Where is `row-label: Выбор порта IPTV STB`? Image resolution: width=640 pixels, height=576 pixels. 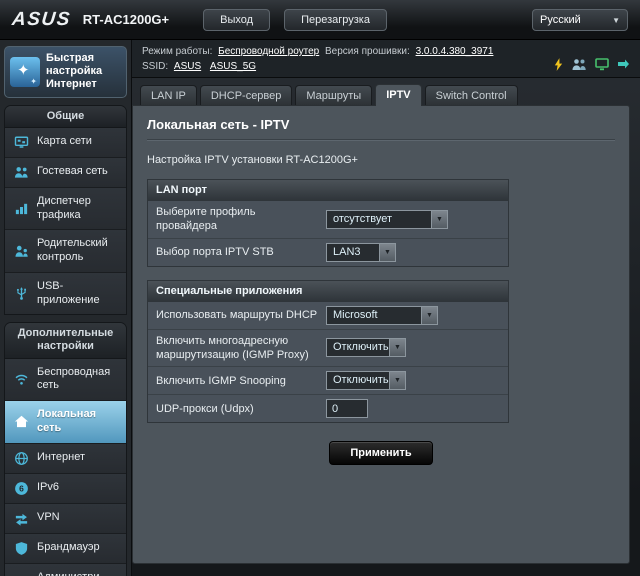
row-label: Выбор порта IPTV STB is located at coordinates (215, 251).